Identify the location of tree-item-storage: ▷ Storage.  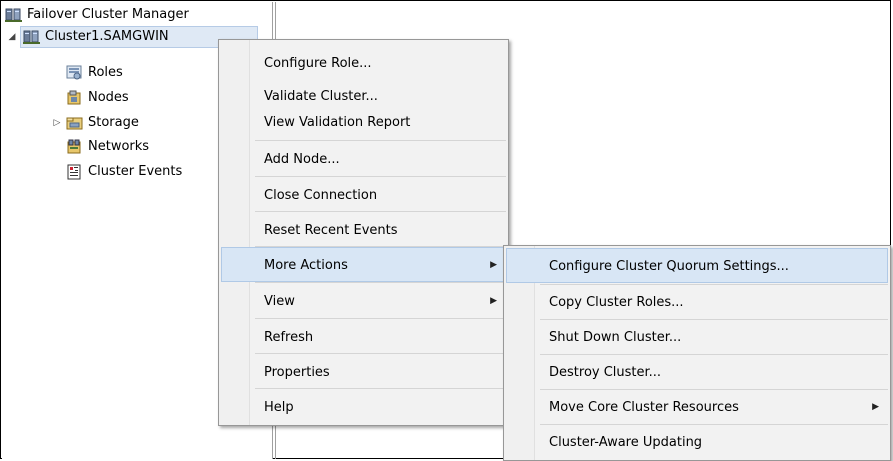
(93, 123).